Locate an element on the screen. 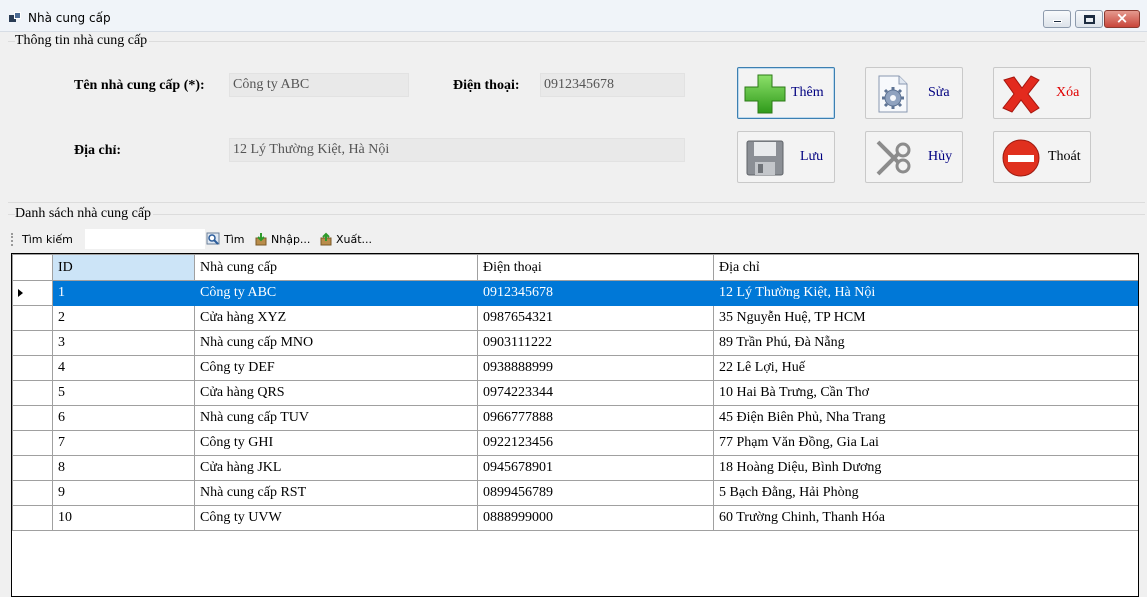 This screenshot has width=1147, height=597. cell-supplier: Cửa hàng QRS is located at coordinates (336, 393).